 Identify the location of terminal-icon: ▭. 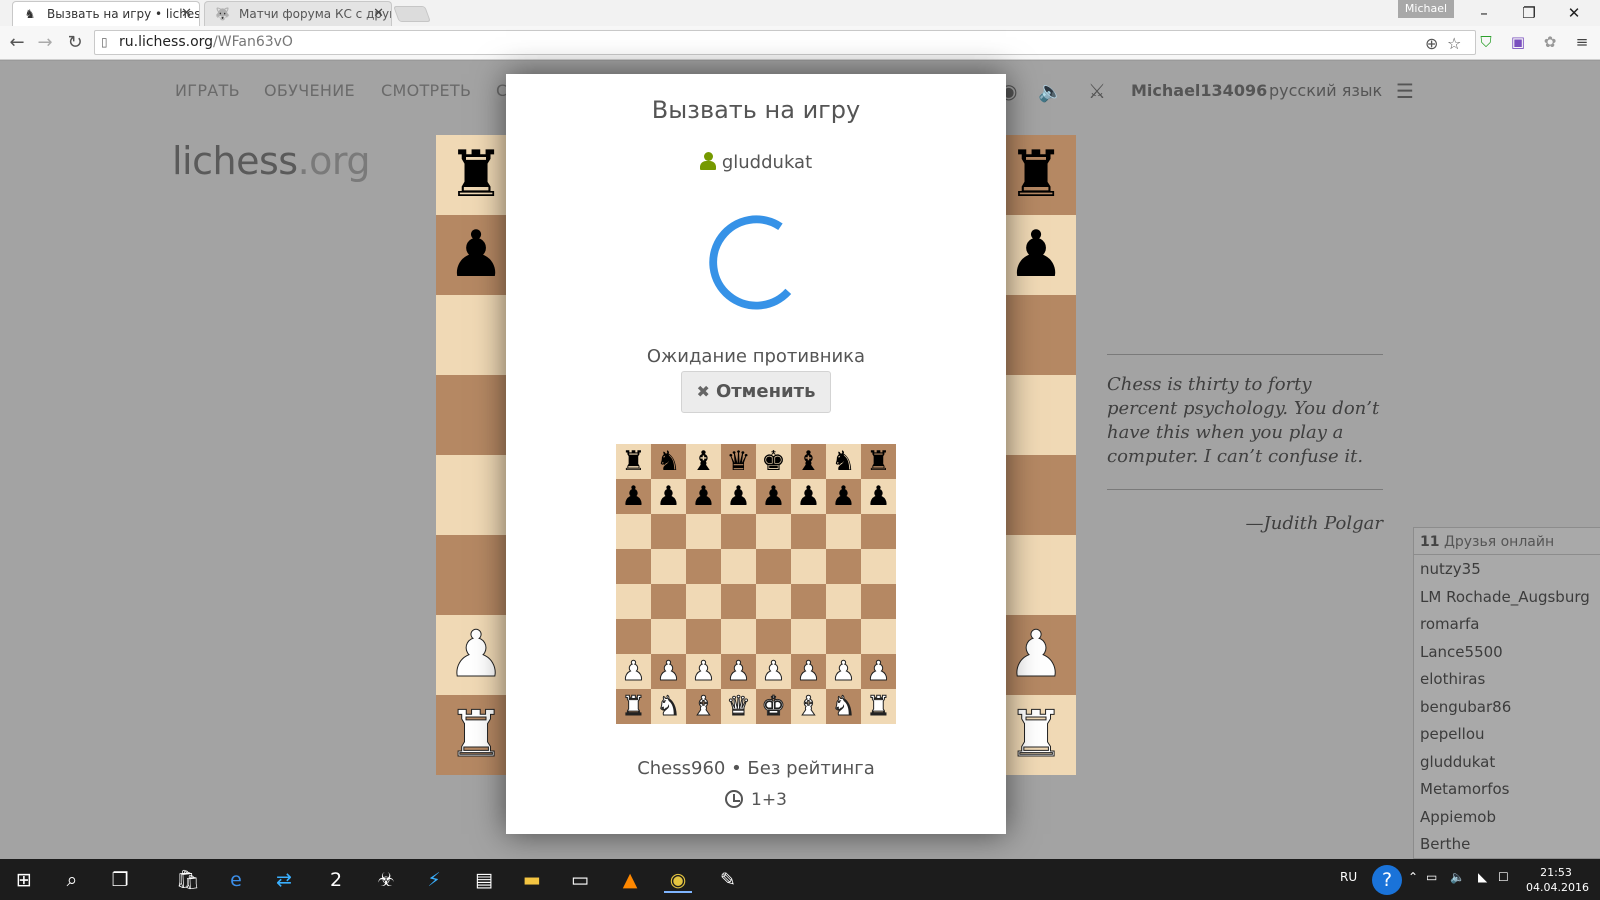
(580, 880).